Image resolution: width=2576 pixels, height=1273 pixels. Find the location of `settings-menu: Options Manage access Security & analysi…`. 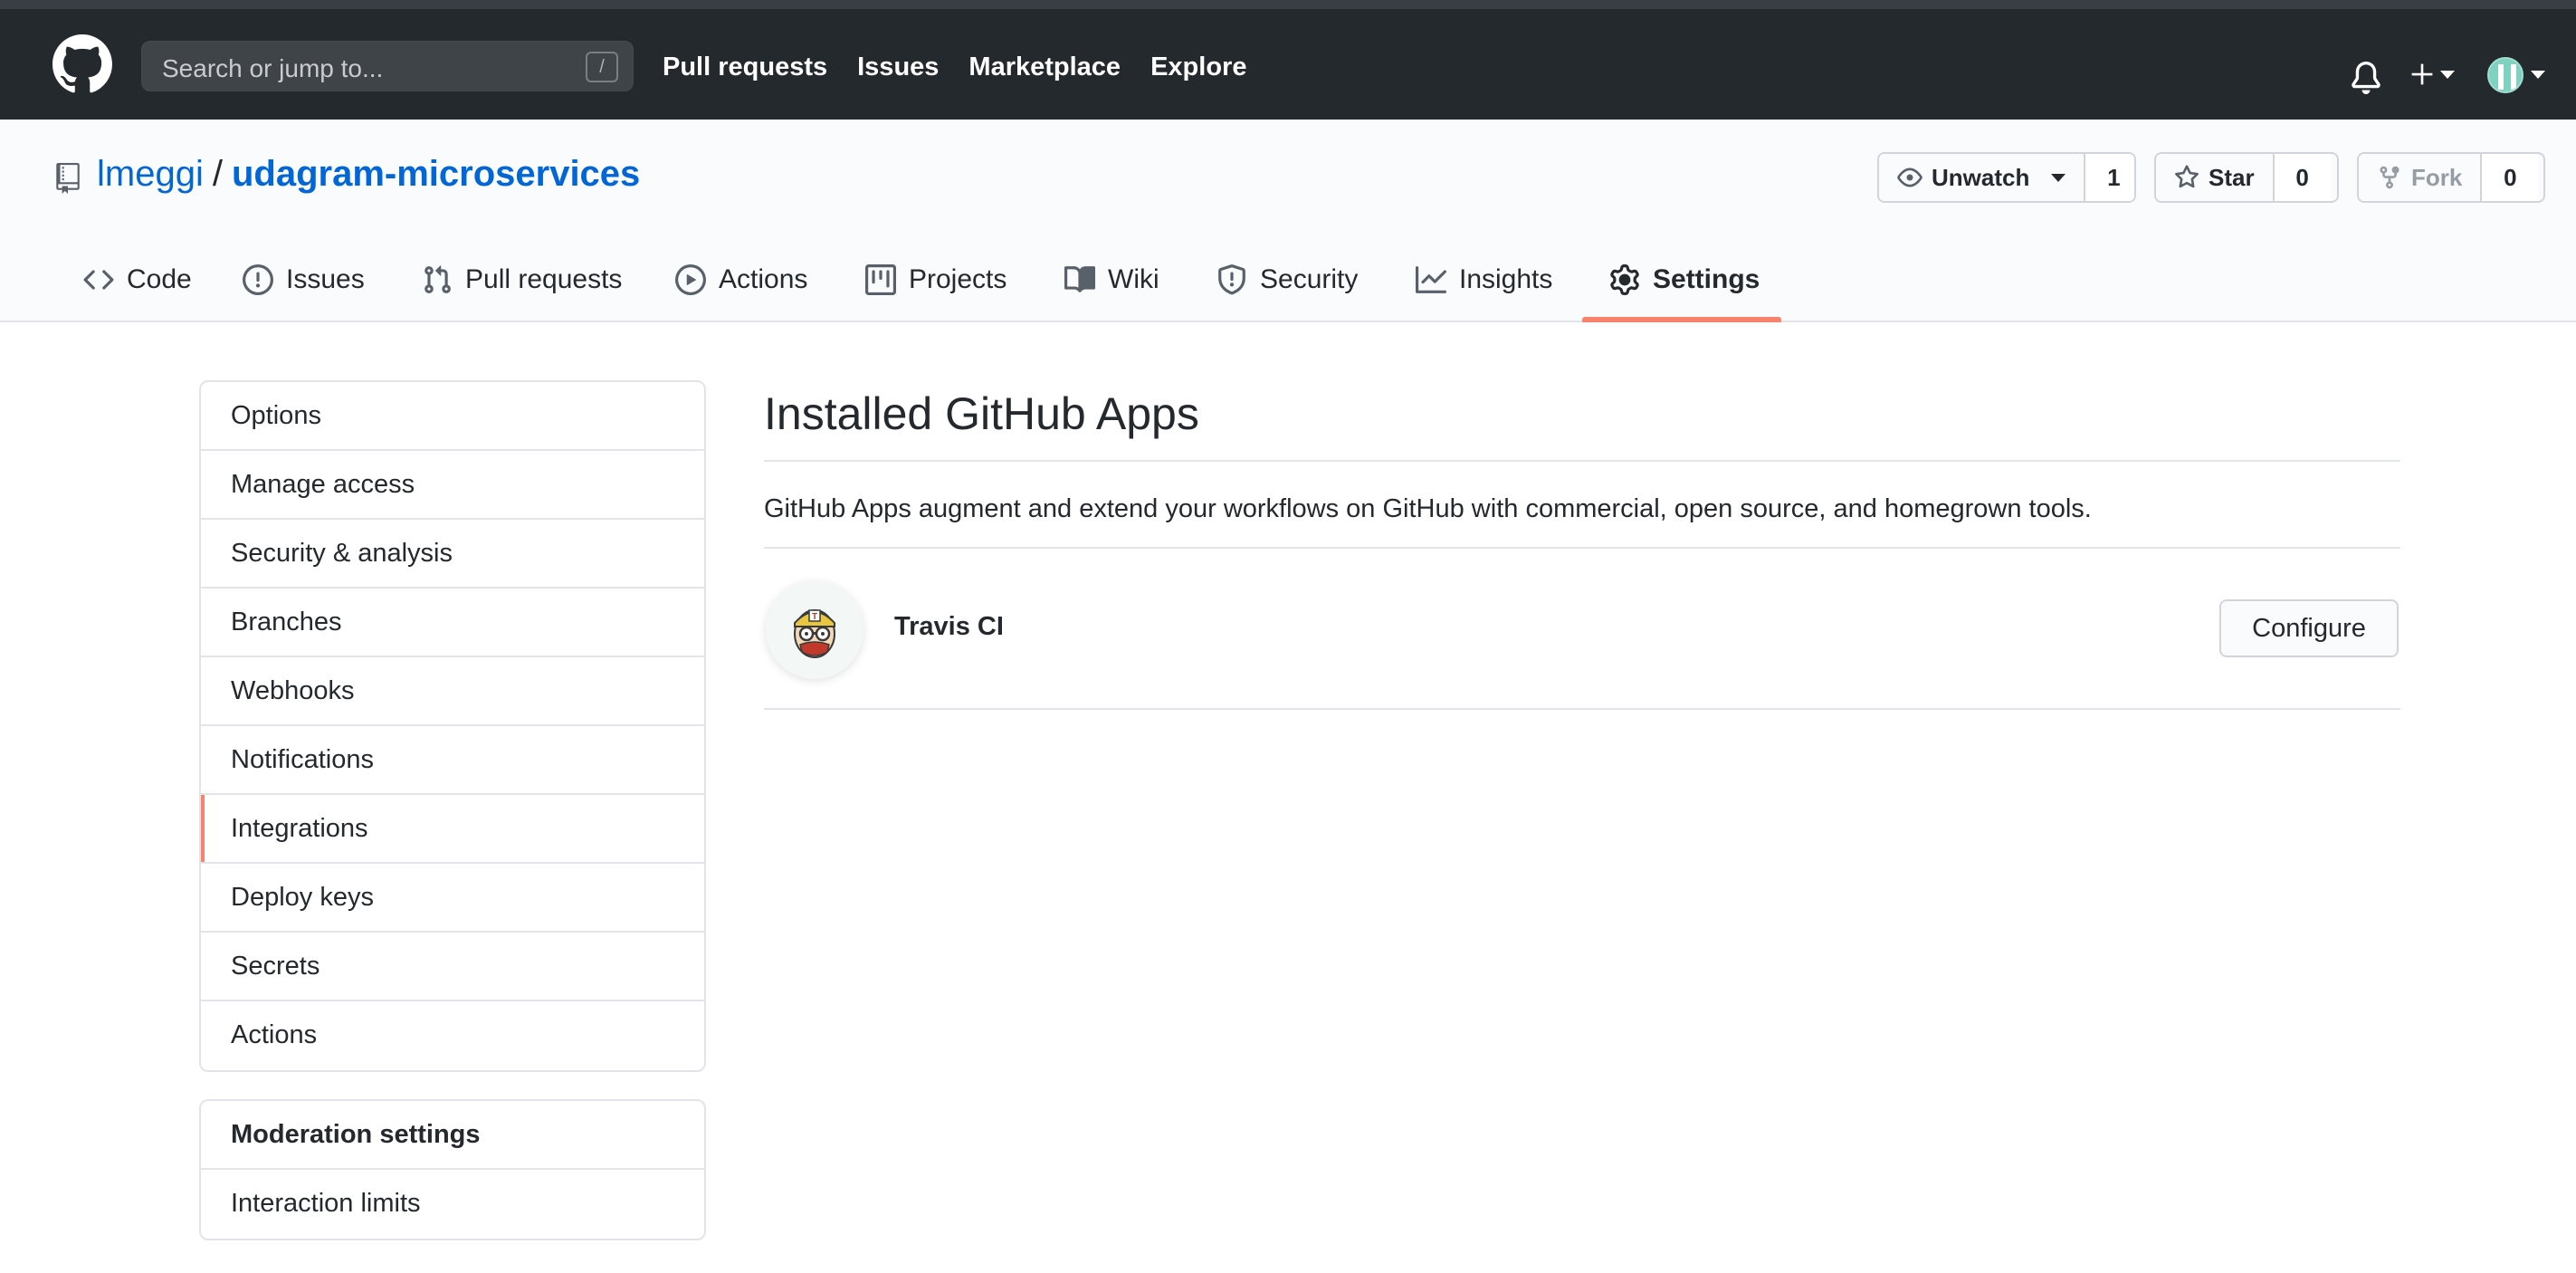

settings-menu: Options Manage access Security & analysi… is located at coordinates (453, 726).